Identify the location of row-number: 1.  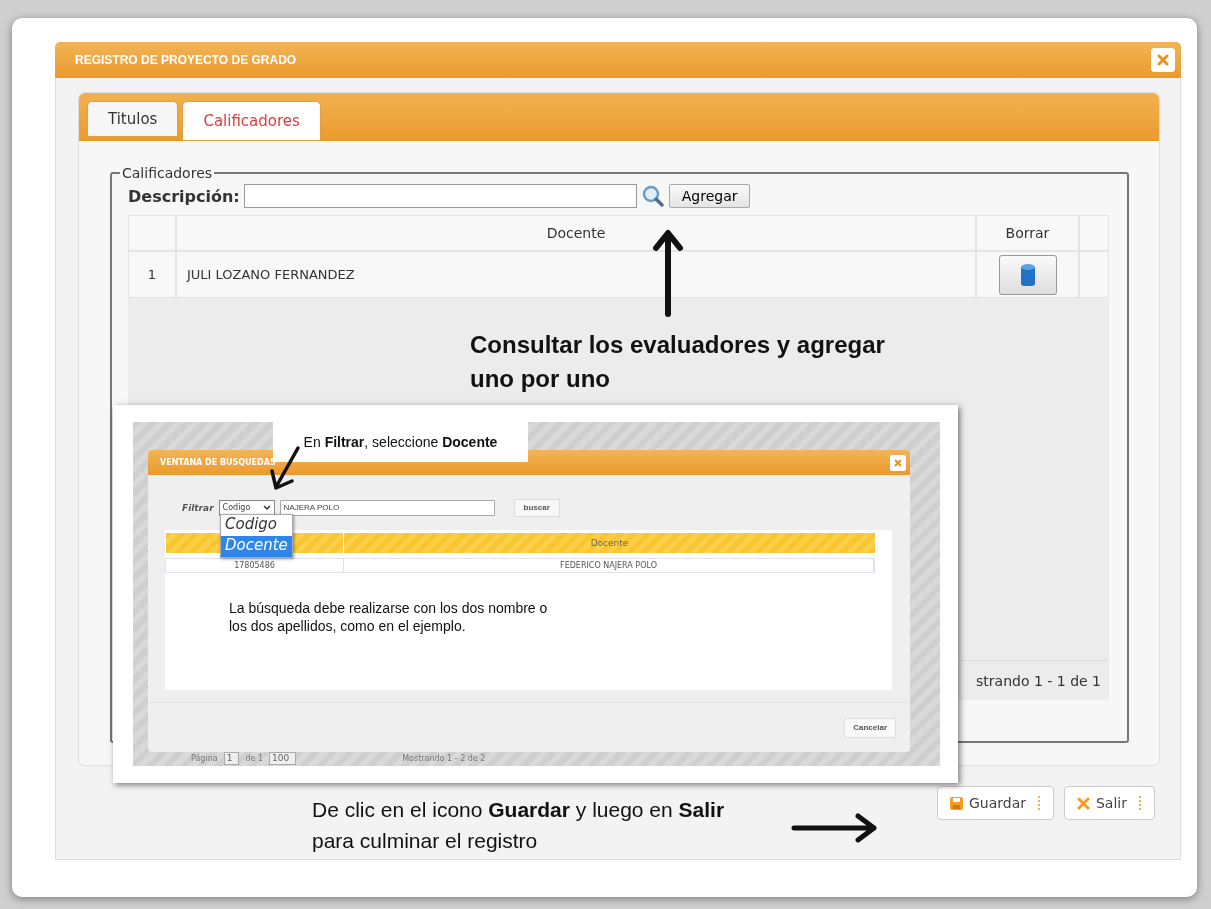
(152, 274).